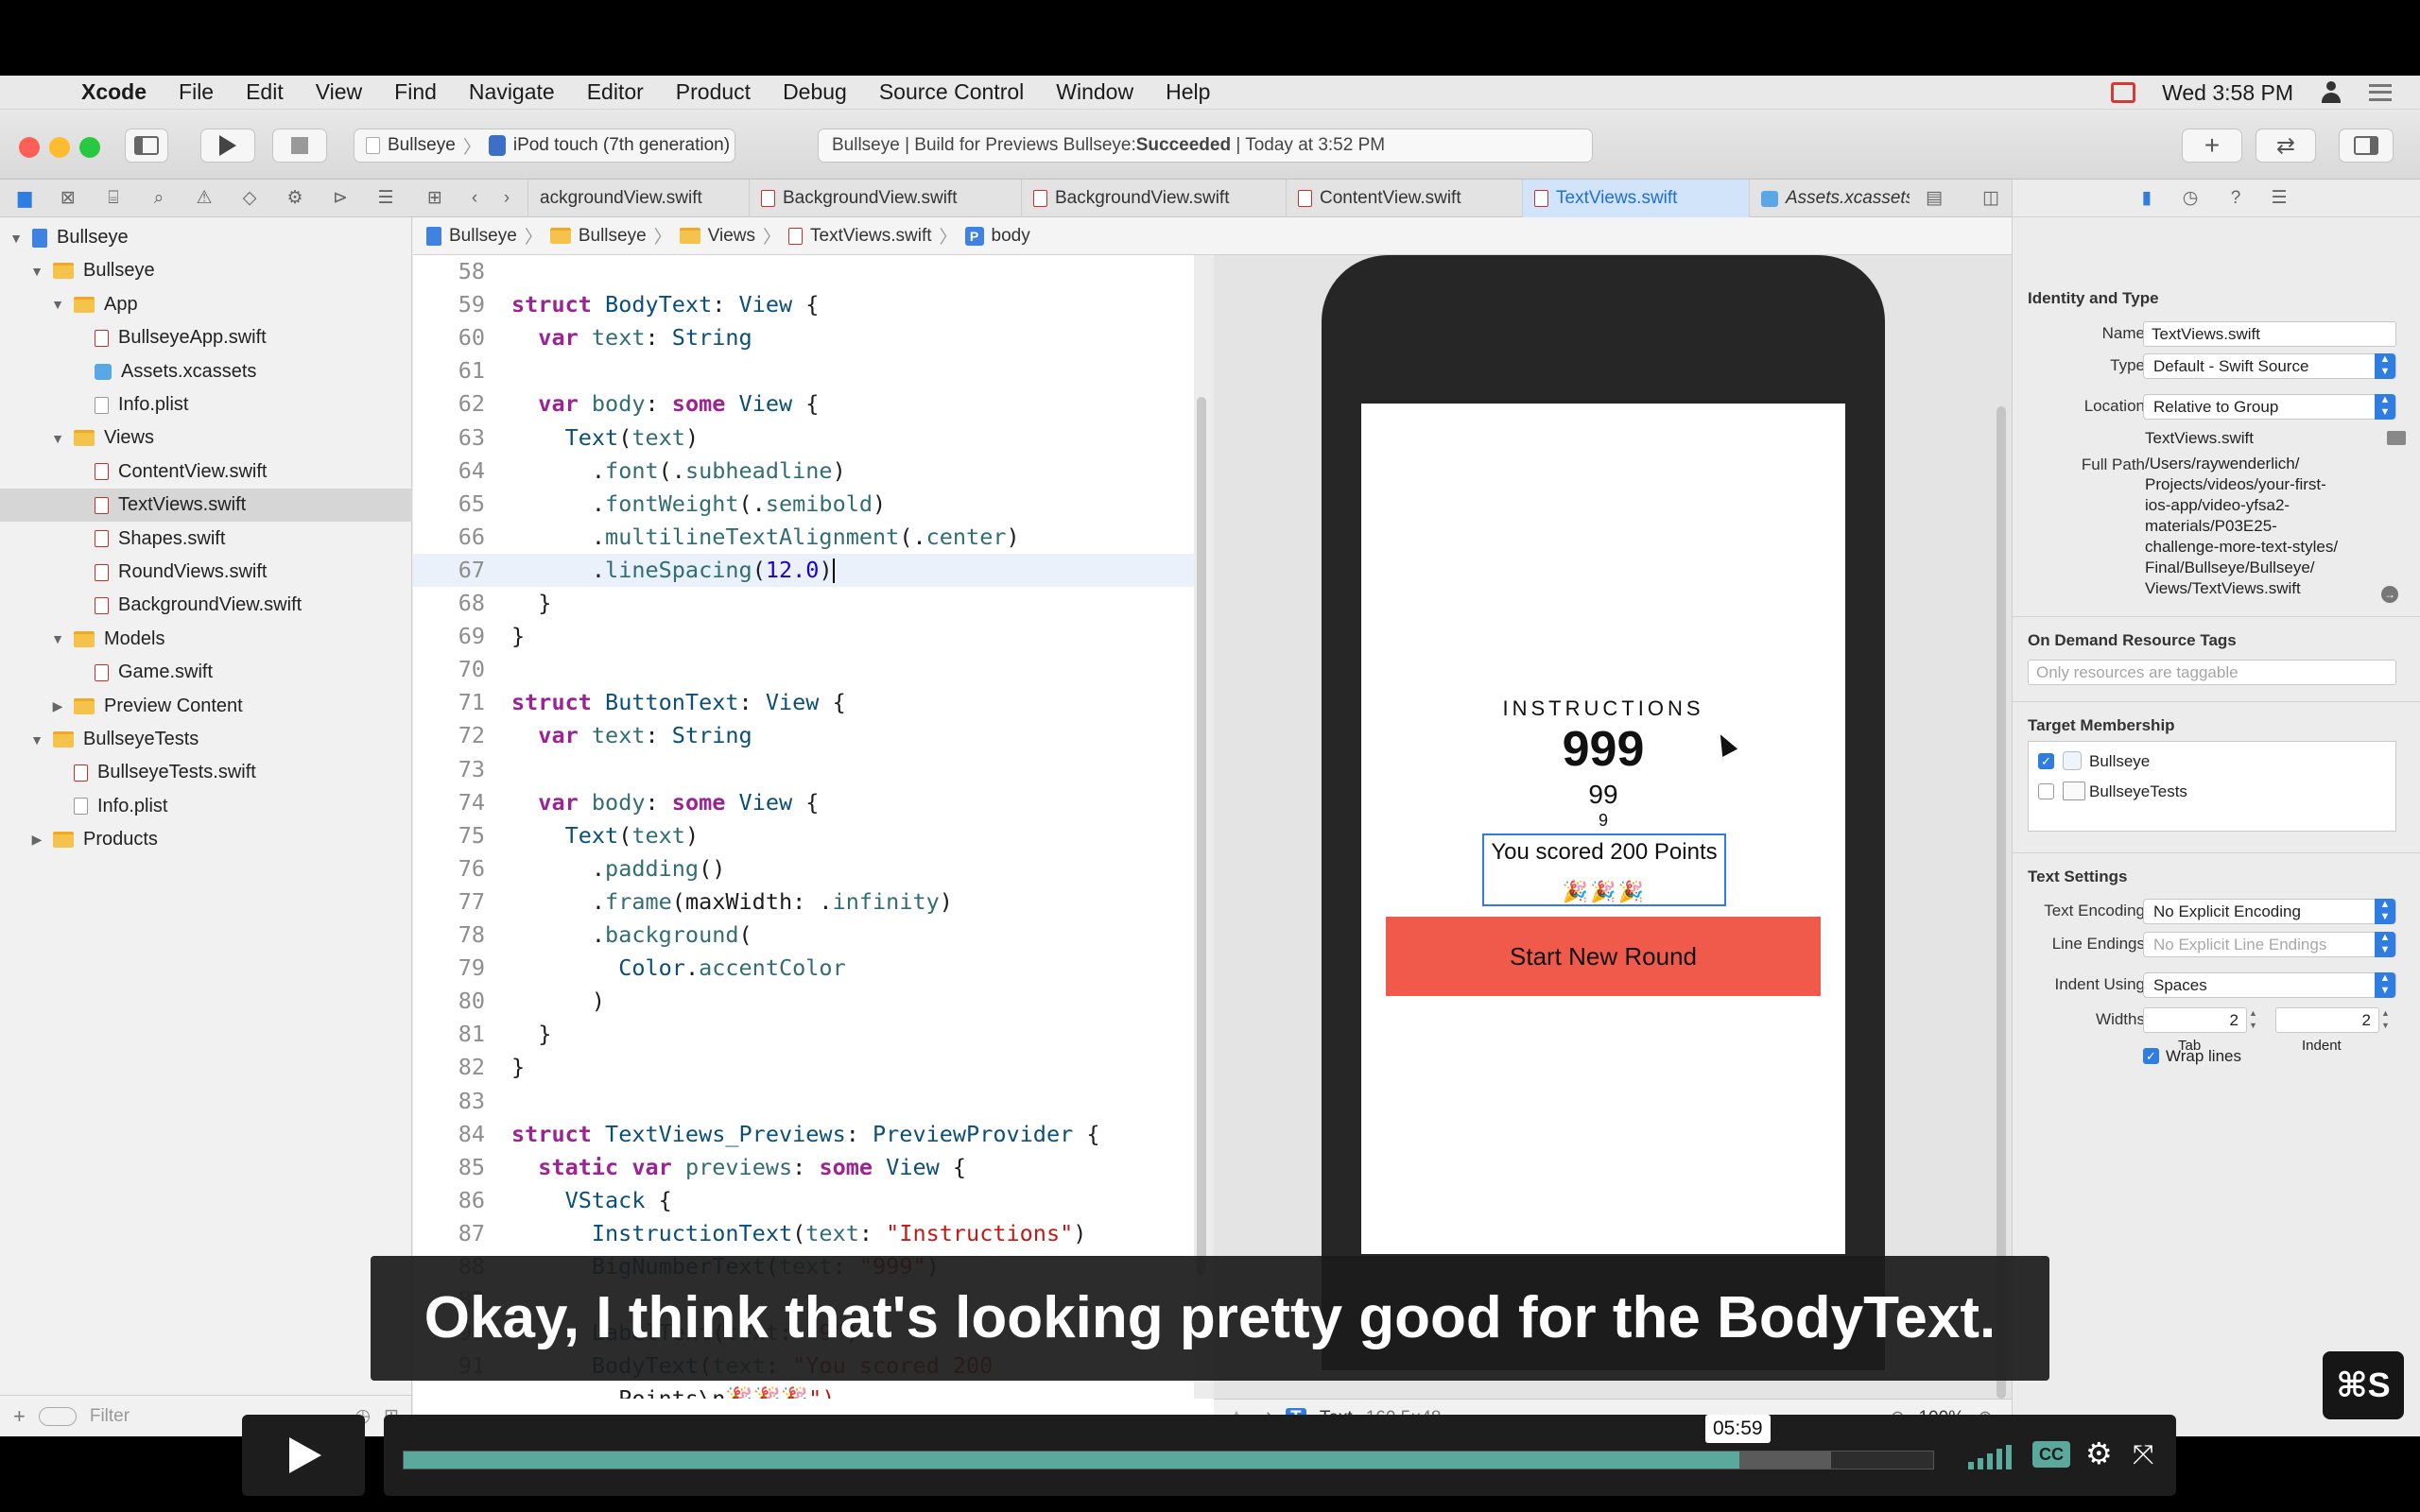 The image size is (2420, 1512). I want to click on navigator-item: ▶ Preview Content, so click(206, 706).